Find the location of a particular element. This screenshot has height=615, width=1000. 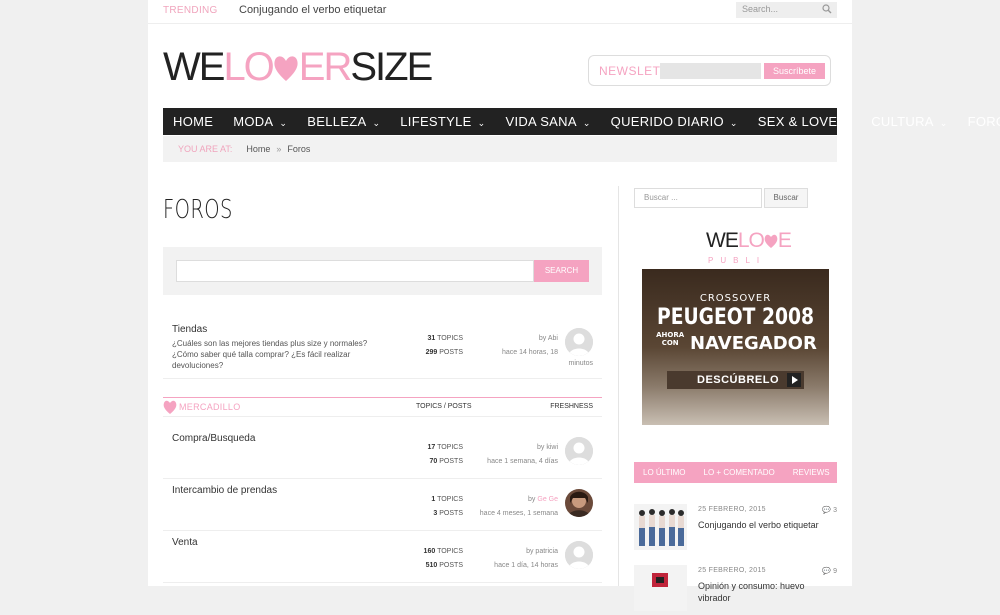

post-title-link: Conjugando el verbo etiquetar is located at coordinates (767, 525).